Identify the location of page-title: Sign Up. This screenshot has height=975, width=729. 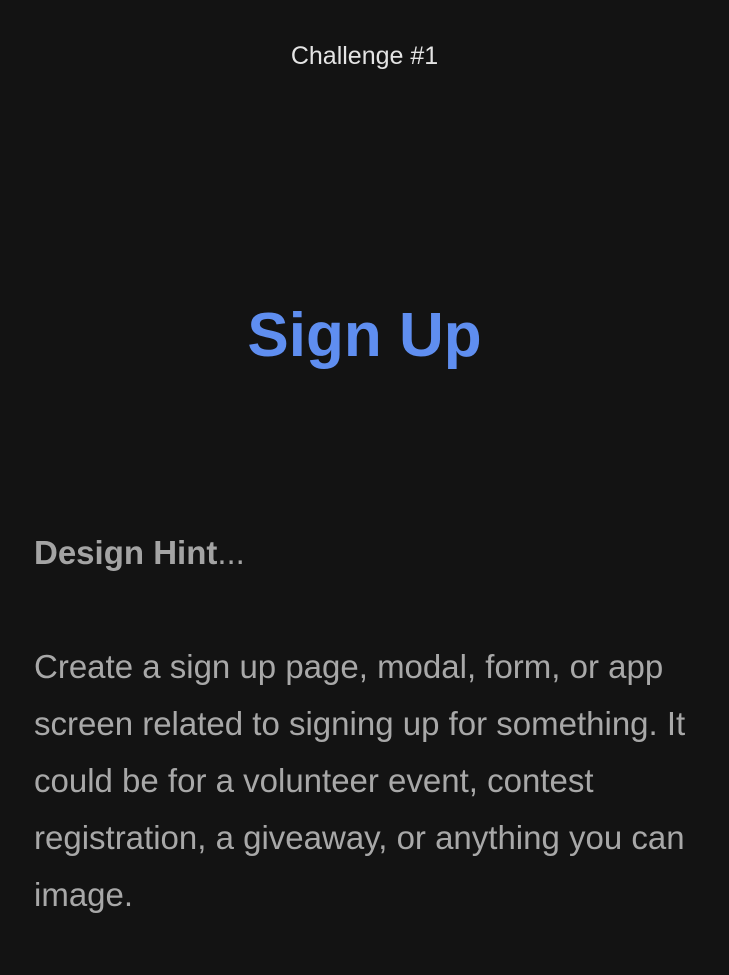
(364, 335).